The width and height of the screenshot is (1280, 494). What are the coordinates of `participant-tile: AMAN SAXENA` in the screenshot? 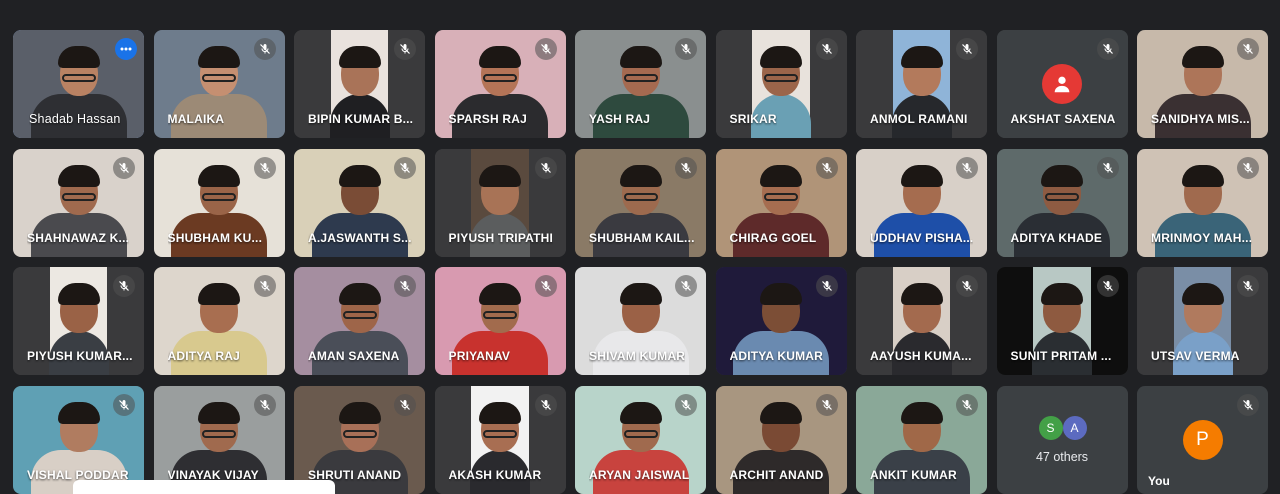 It's located at (359, 321).